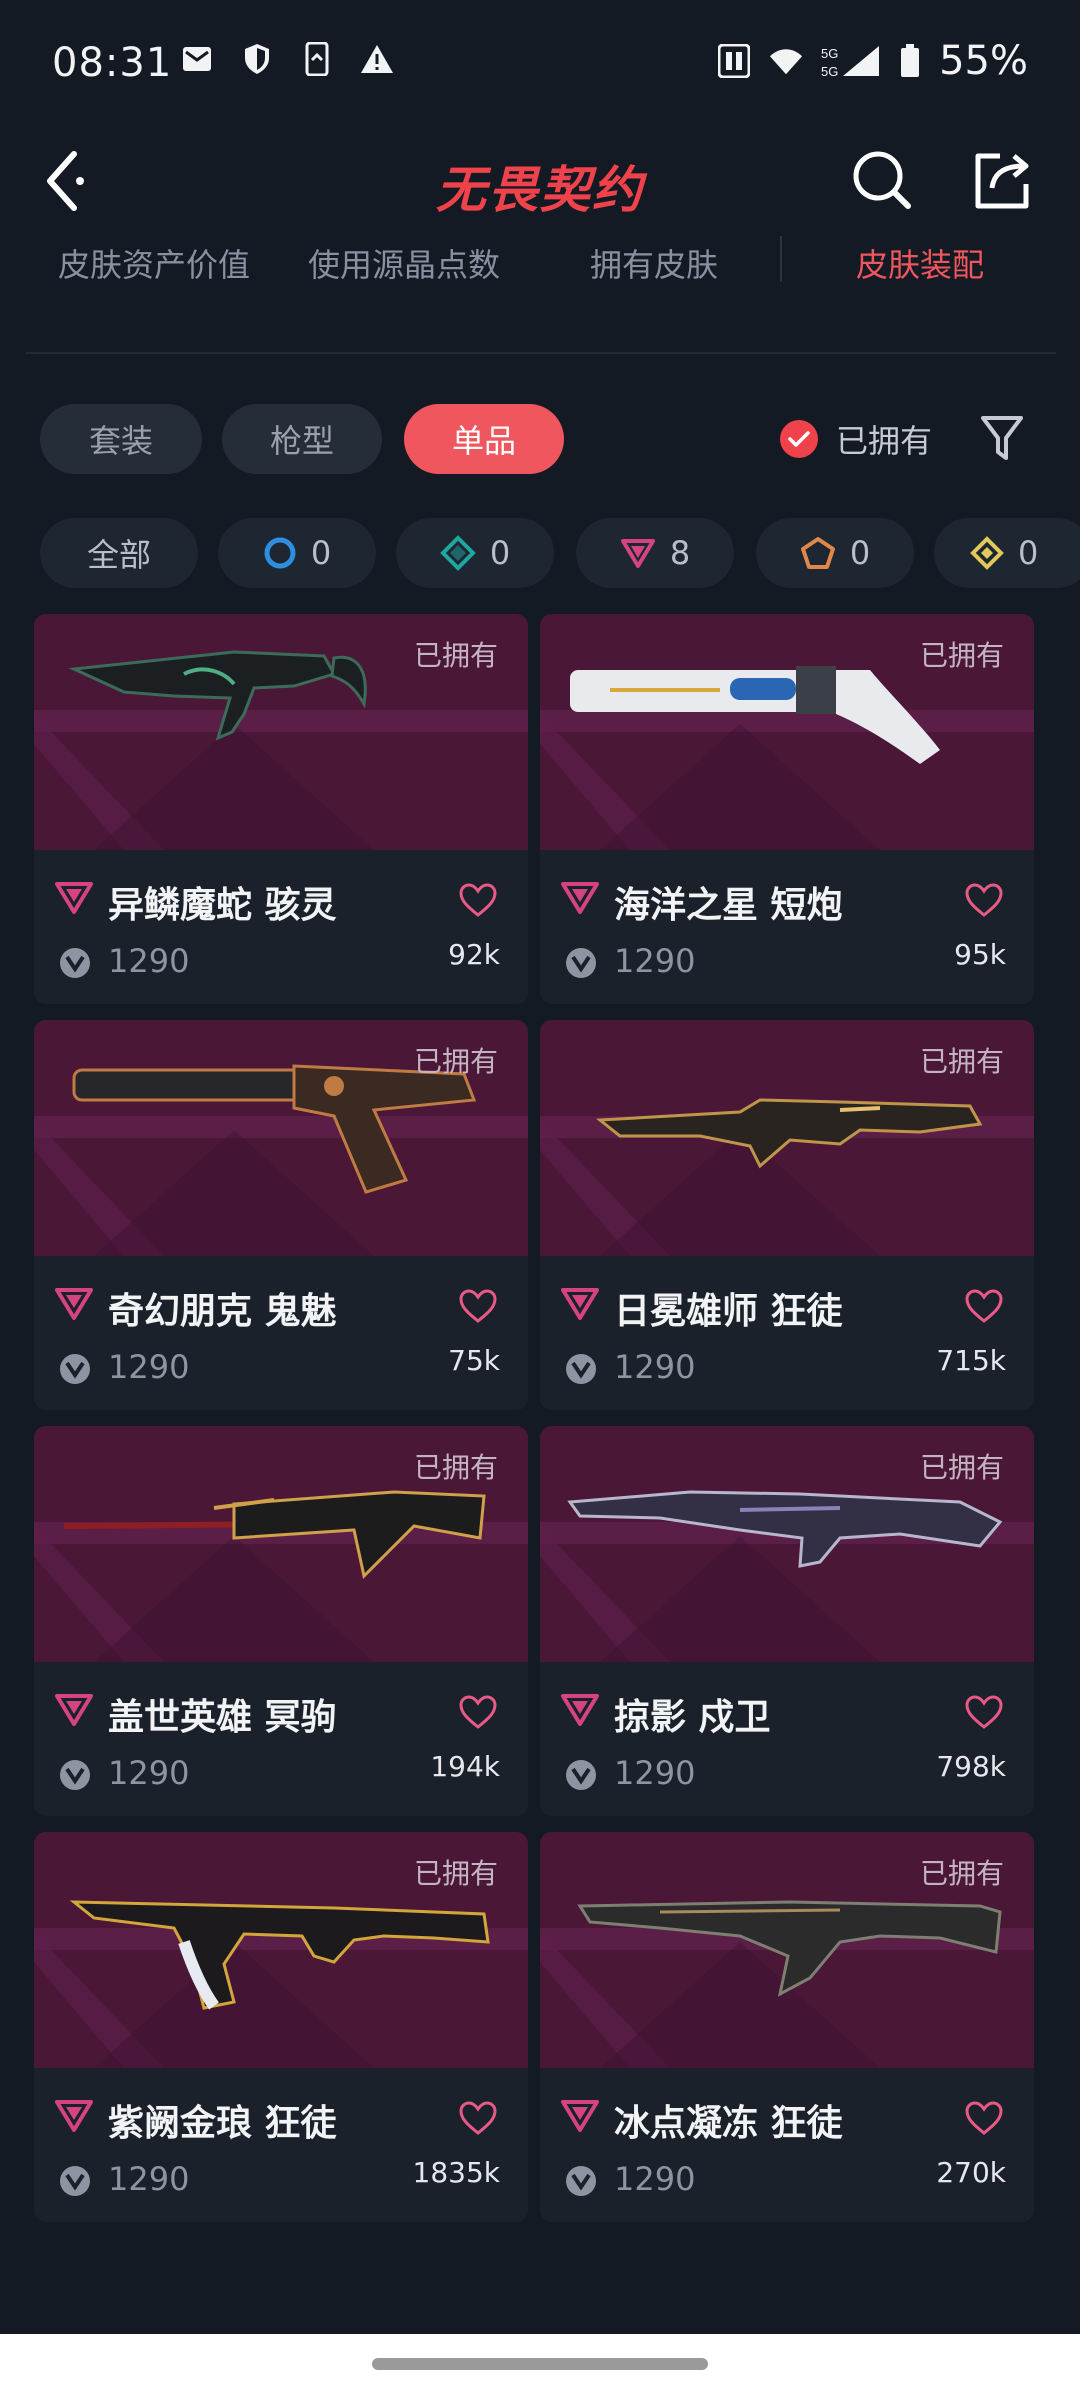  I want to click on skin-name: 奇幻朋克 鬼魅, so click(222, 1311).